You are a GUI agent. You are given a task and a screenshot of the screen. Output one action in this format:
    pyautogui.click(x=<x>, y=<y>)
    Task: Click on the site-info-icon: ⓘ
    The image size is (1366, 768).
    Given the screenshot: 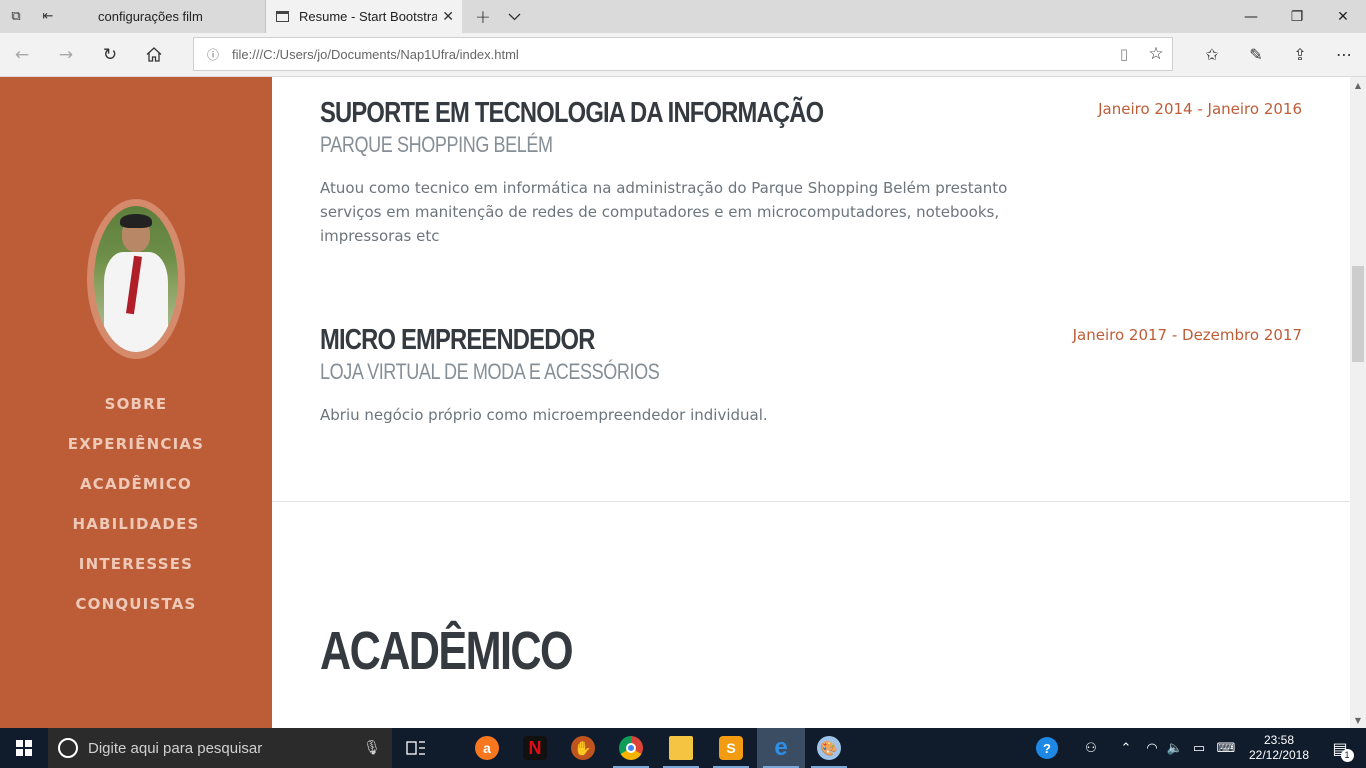 What is the action you would take?
    pyautogui.click(x=213, y=54)
    